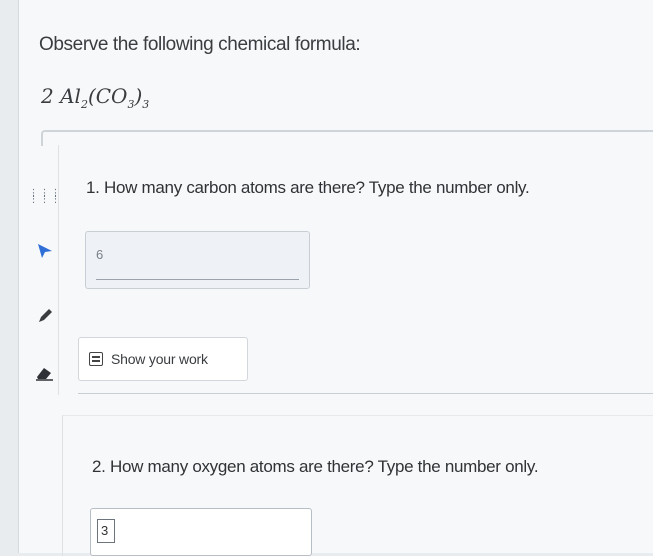 Image resolution: width=653 pixels, height=556 pixels. I want to click on show-your-work-label: Show your work, so click(159, 359).